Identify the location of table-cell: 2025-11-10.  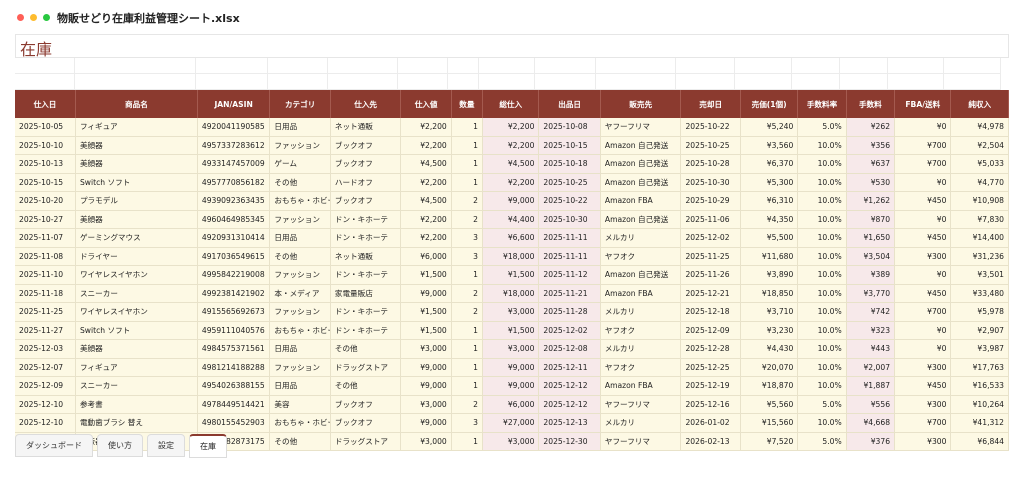
(45, 275).